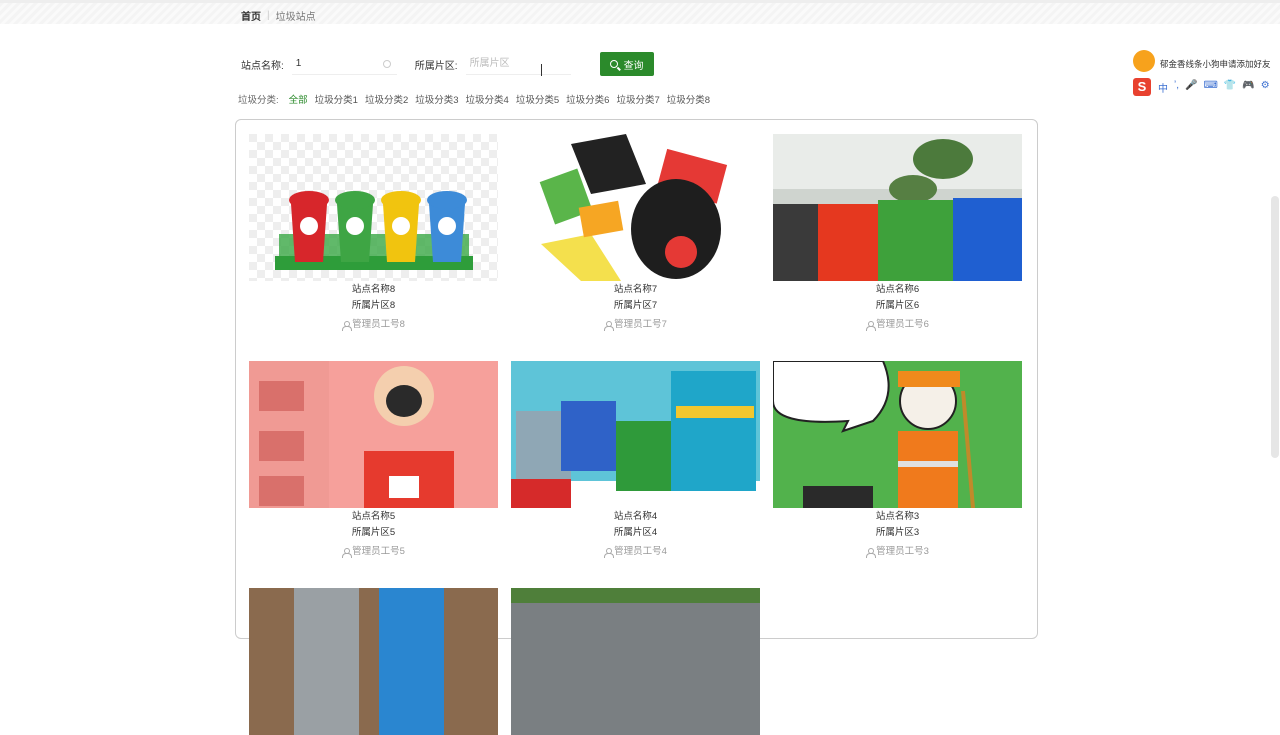  I want to click on admin-id: 管理员工号5, so click(373, 552).